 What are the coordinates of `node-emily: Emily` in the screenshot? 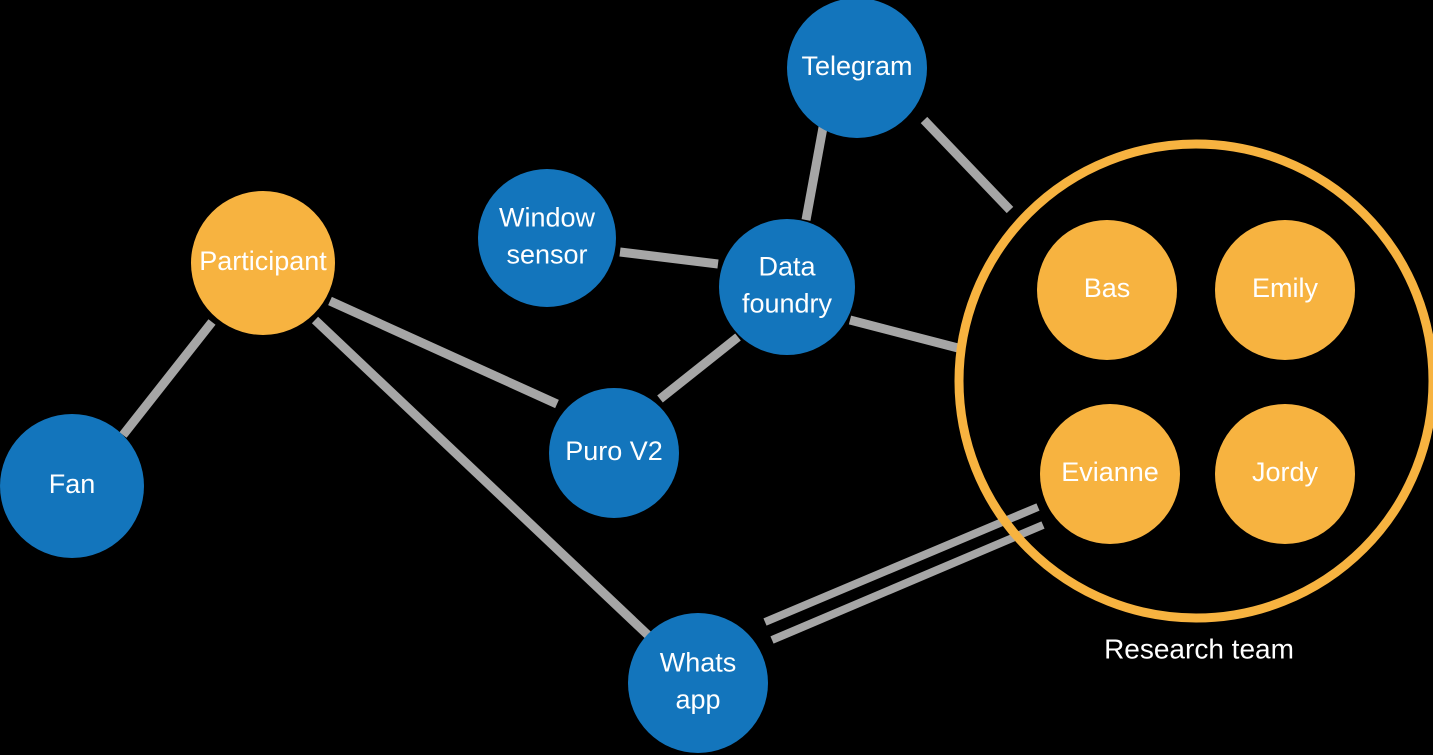 It's located at (1285, 290).